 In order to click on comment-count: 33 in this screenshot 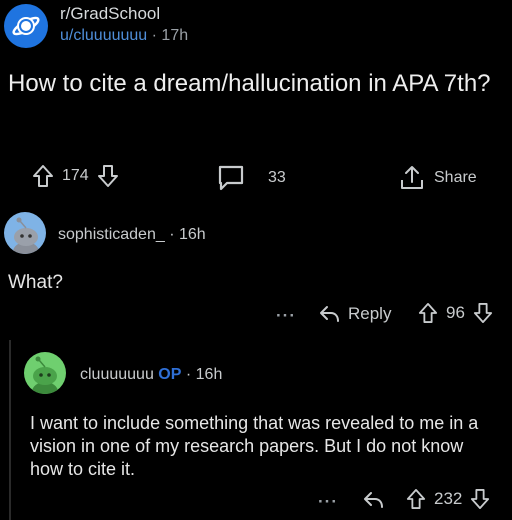, I will do `click(277, 177)`.